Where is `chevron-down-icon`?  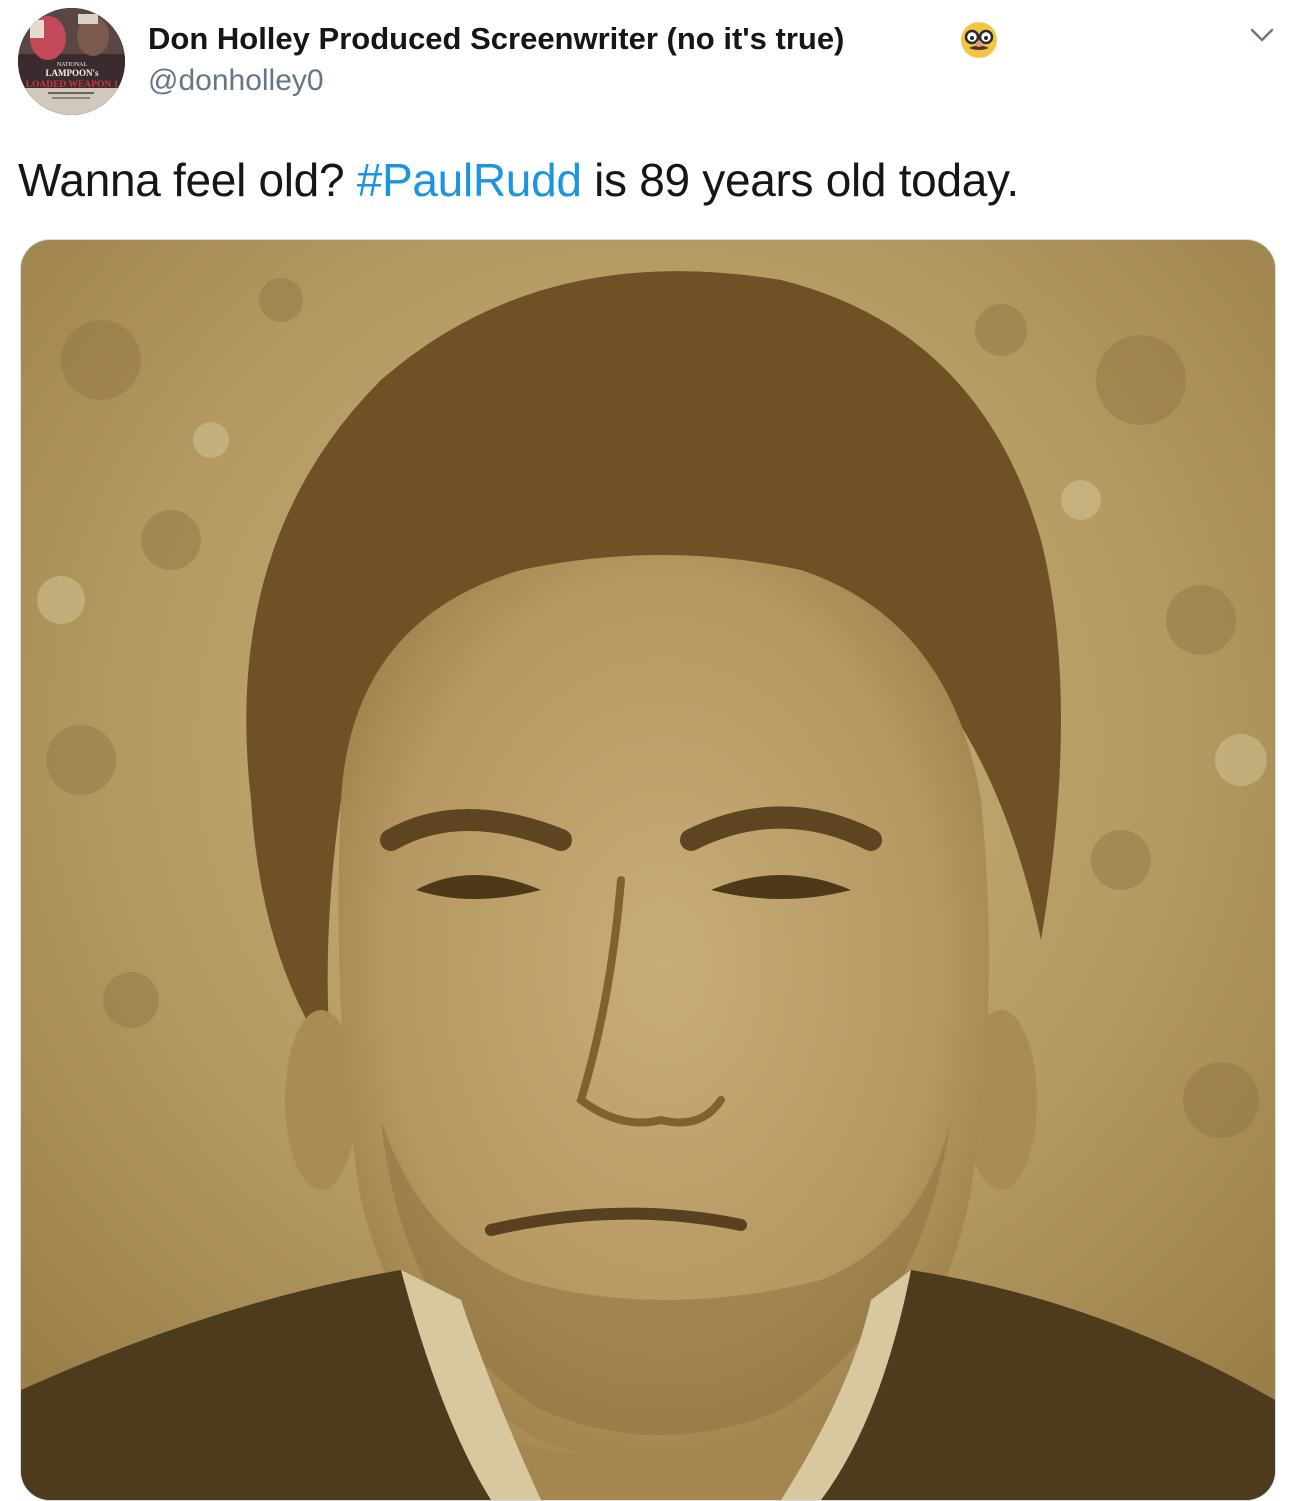
chevron-down-icon is located at coordinates (1262, 35).